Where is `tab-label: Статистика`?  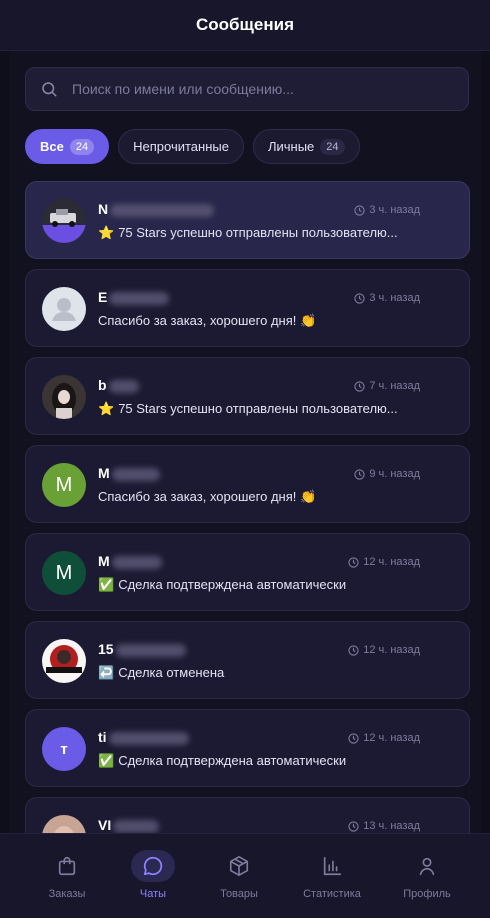
tab-label: Статистика is located at coordinates (332, 894).